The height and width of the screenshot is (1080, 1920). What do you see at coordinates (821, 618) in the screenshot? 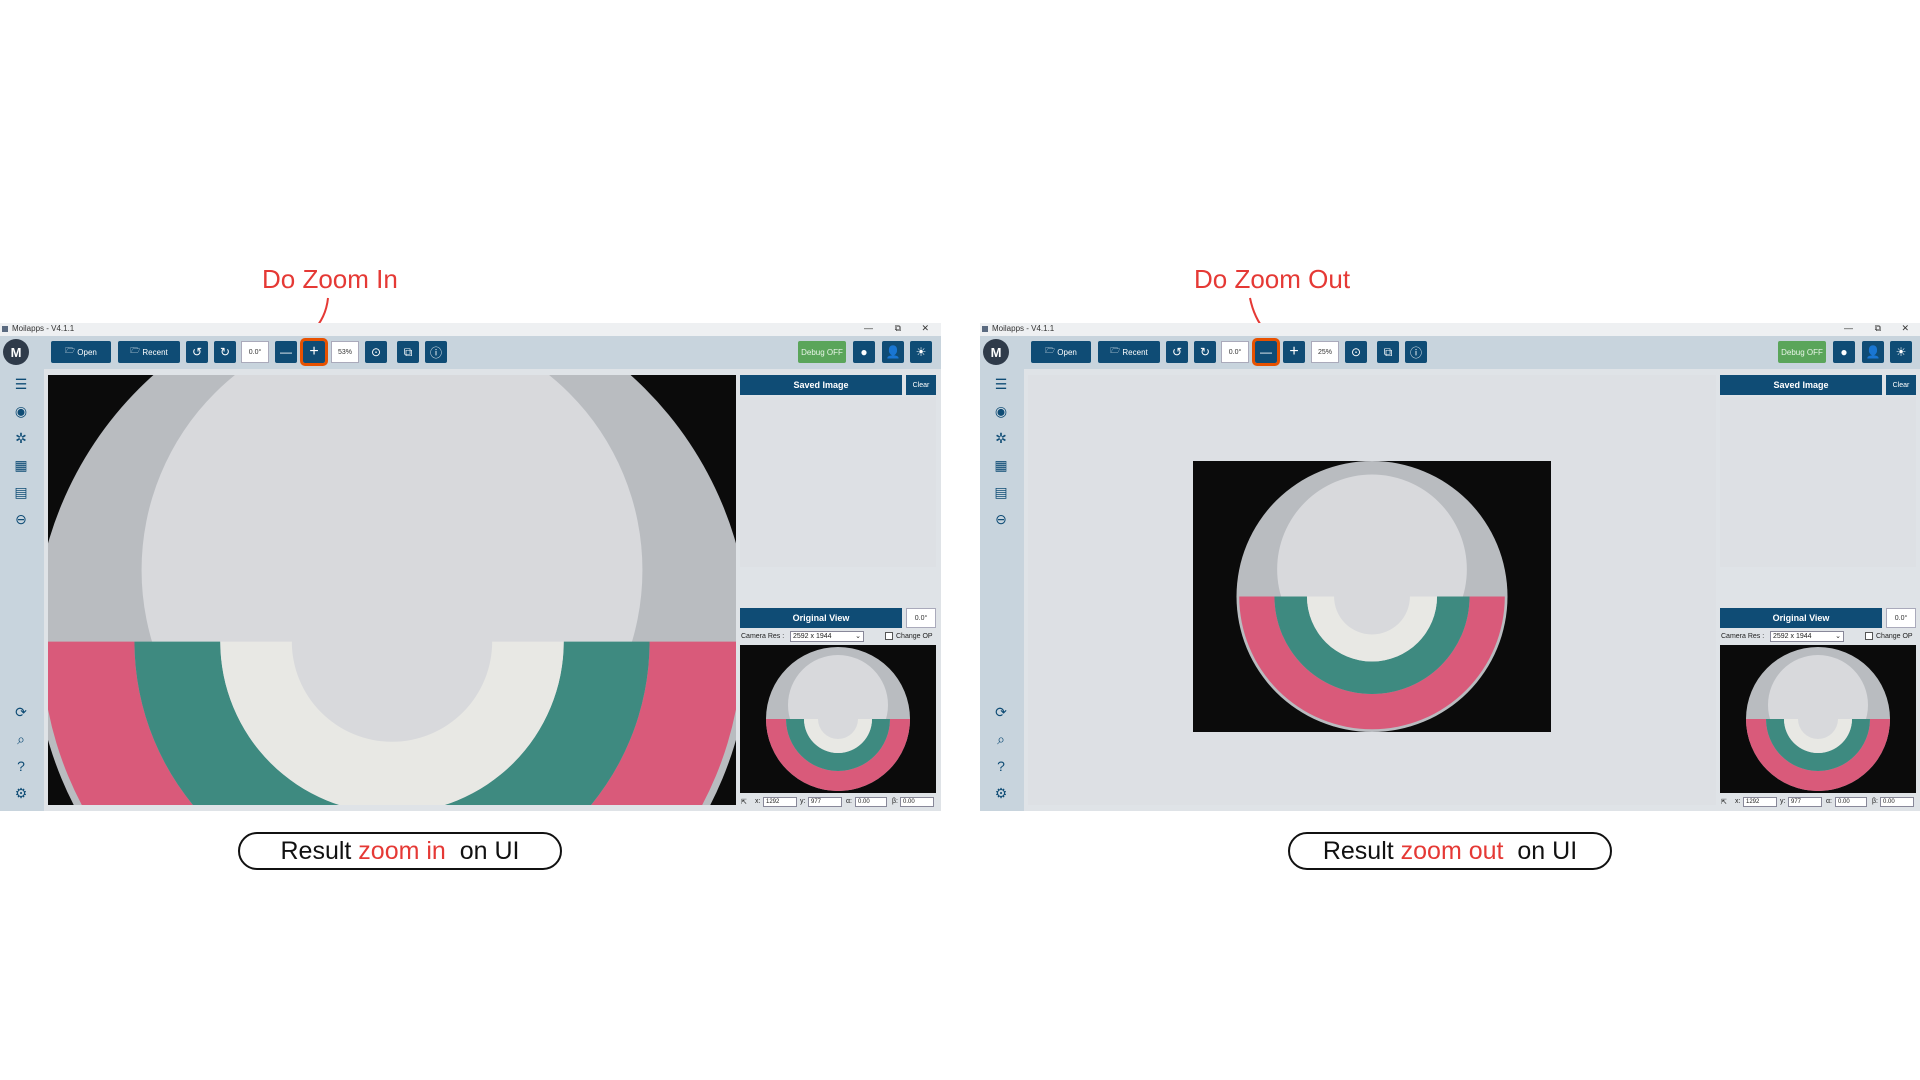
I see `original-view-header: Original View` at bounding box center [821, 618].